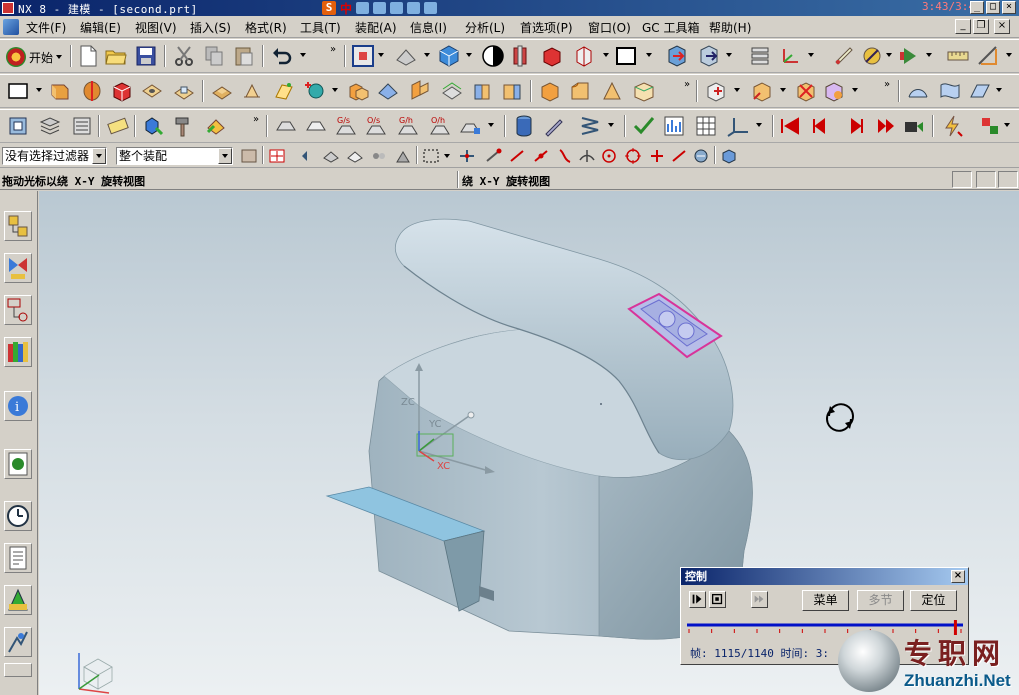  I want to click on menu-file: 文件(F), so click(46, 27).